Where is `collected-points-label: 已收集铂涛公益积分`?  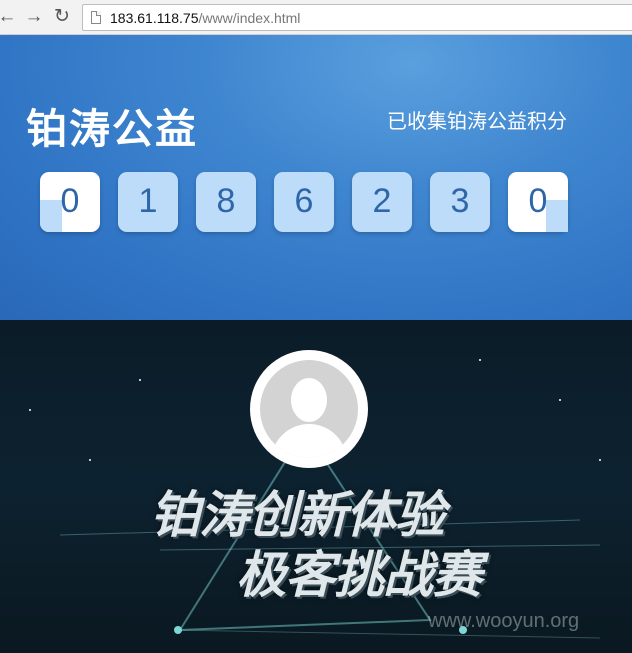 collected-points-label: 已收集铂涛公益积分 is located at coordinates (477, 122).